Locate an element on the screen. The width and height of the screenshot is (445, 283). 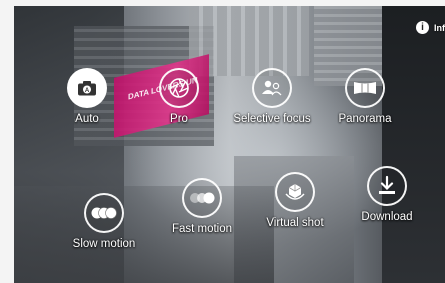
mode-download: Download is located at coordinates (387, 194).